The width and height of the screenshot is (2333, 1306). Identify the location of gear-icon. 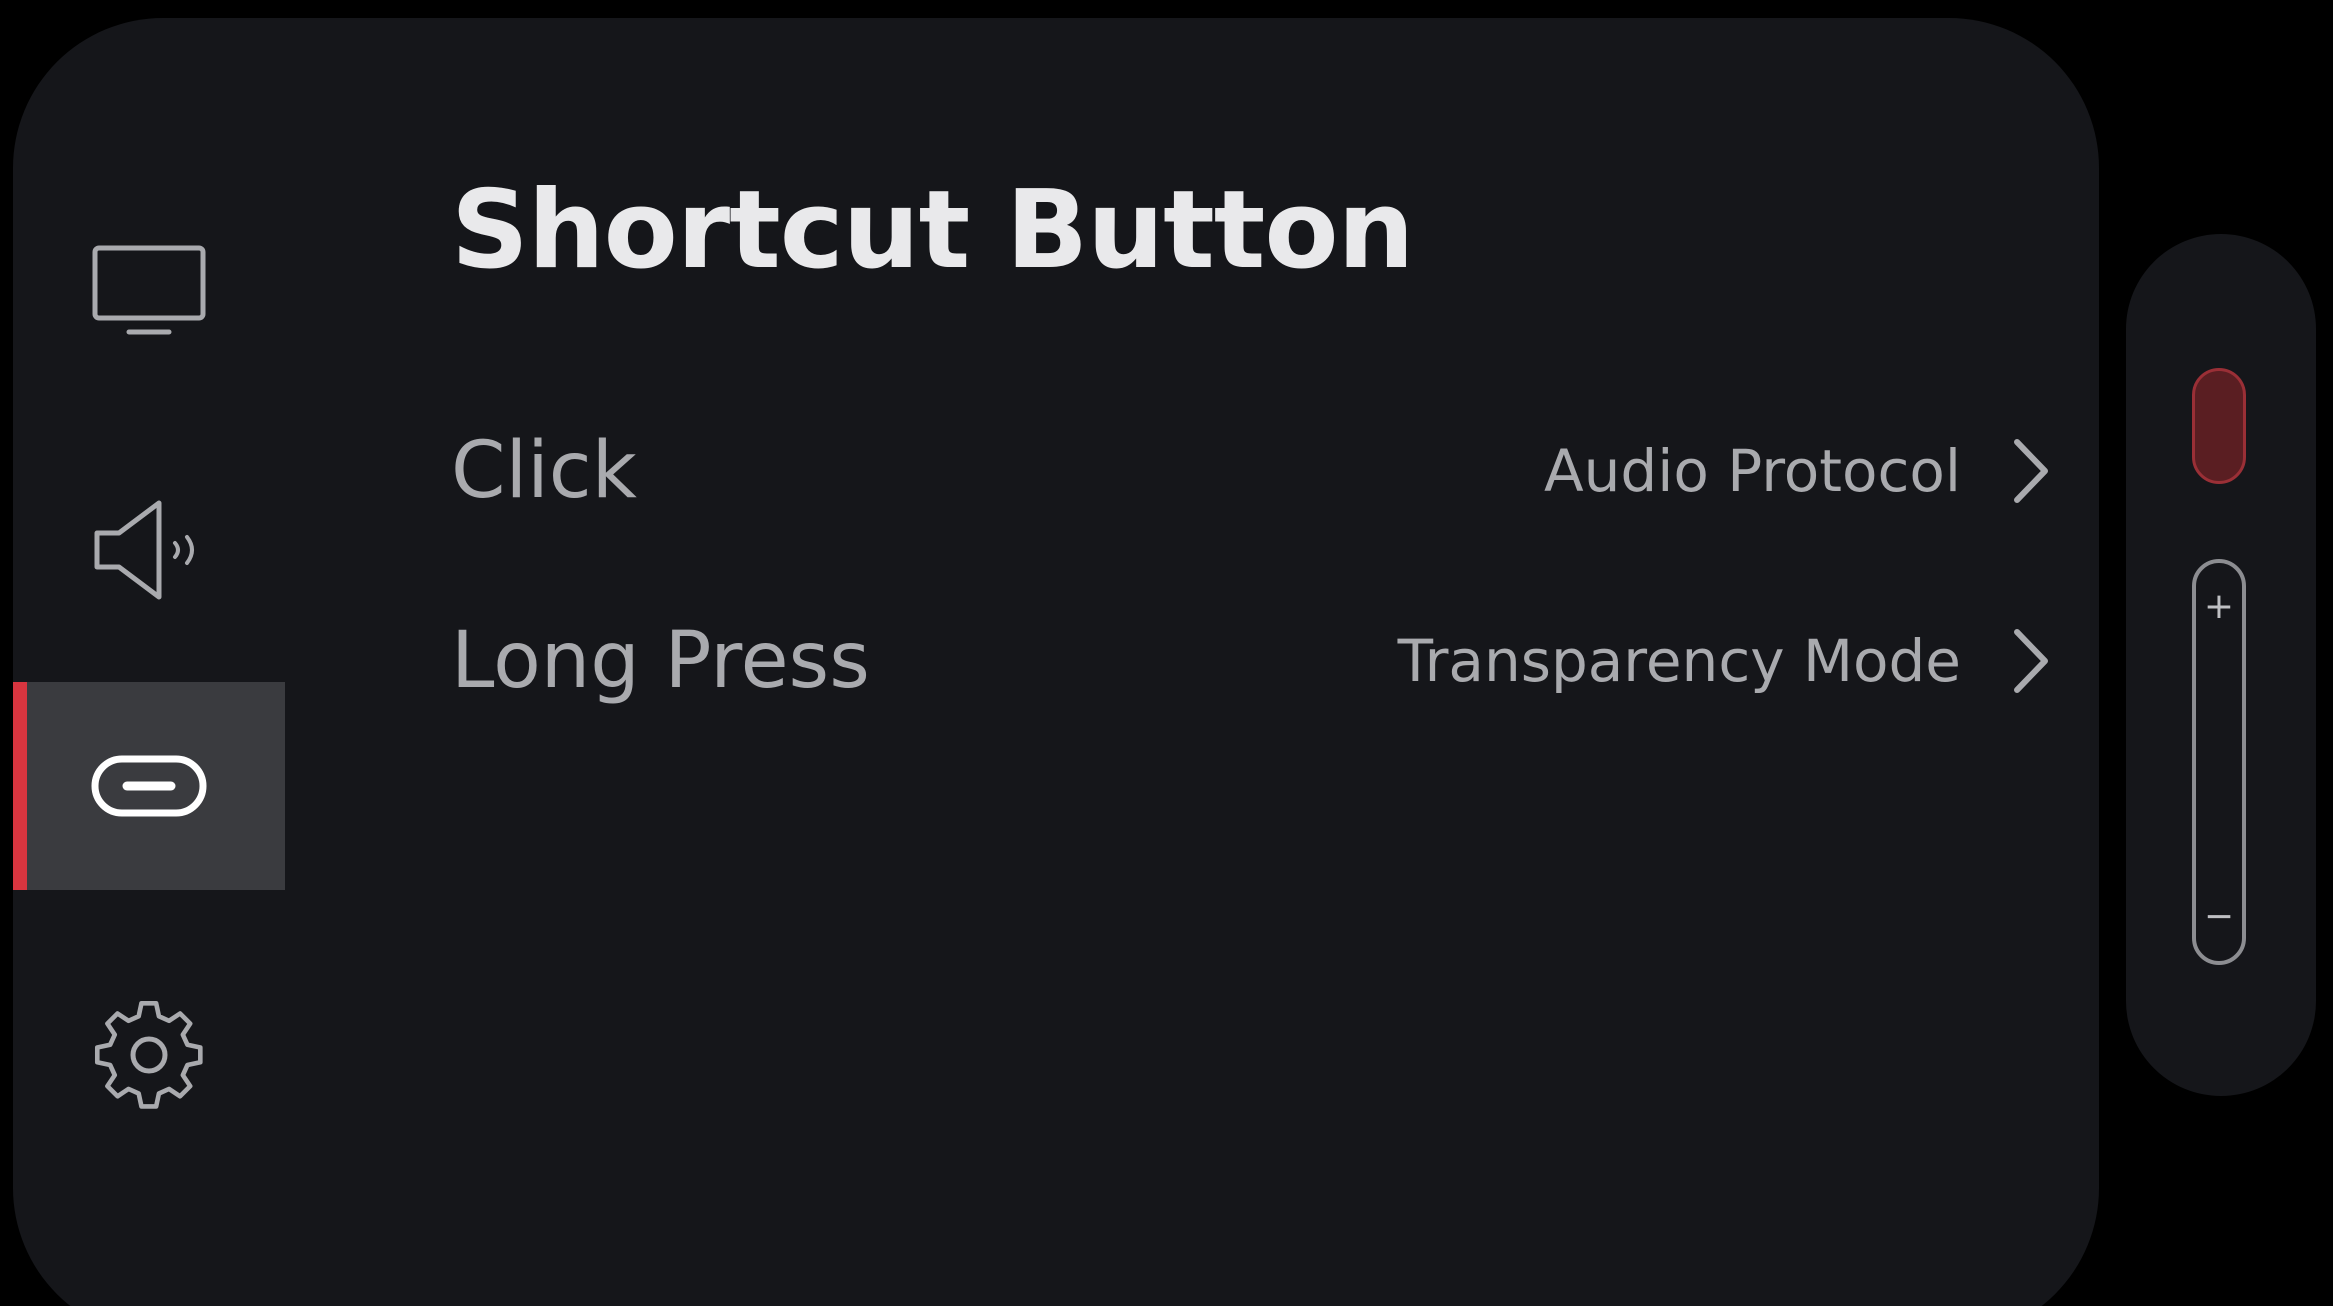
(148, 1055).